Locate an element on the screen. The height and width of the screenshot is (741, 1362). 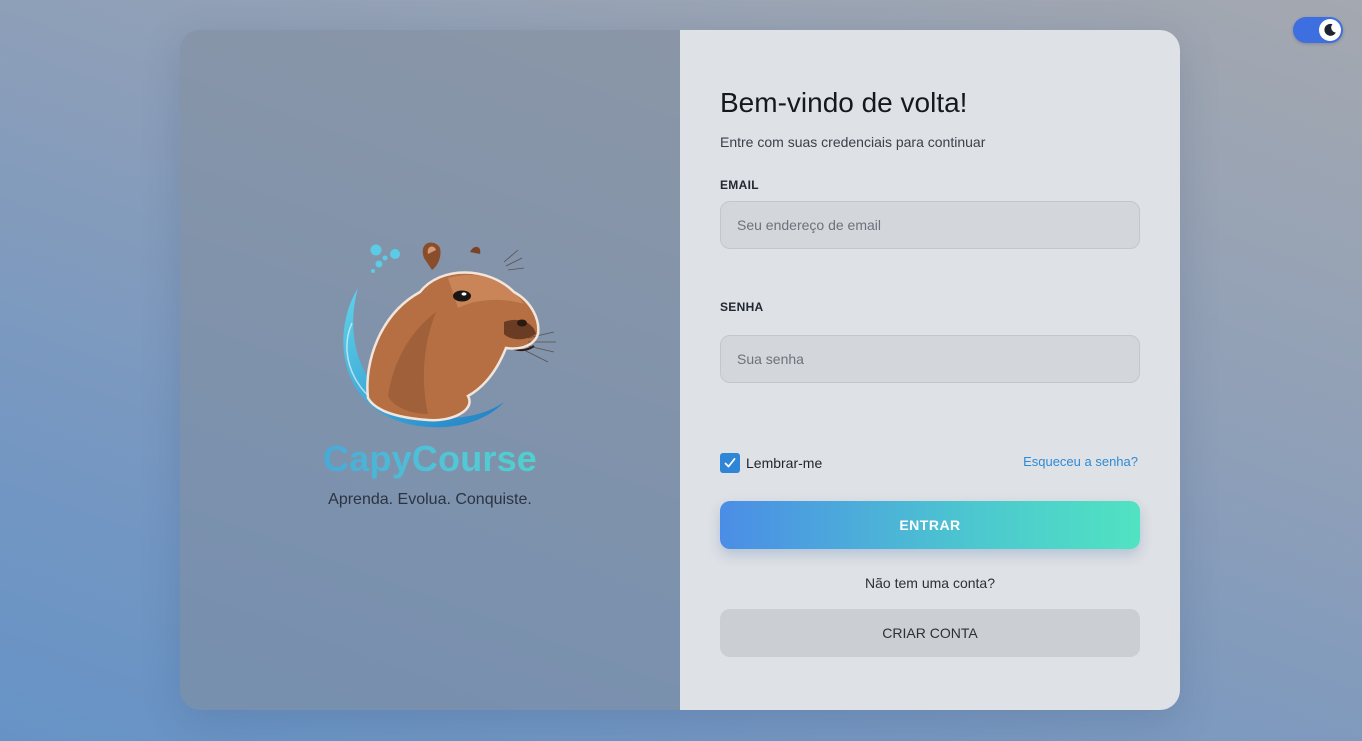
check-icon is located at coordinates (730, 463).